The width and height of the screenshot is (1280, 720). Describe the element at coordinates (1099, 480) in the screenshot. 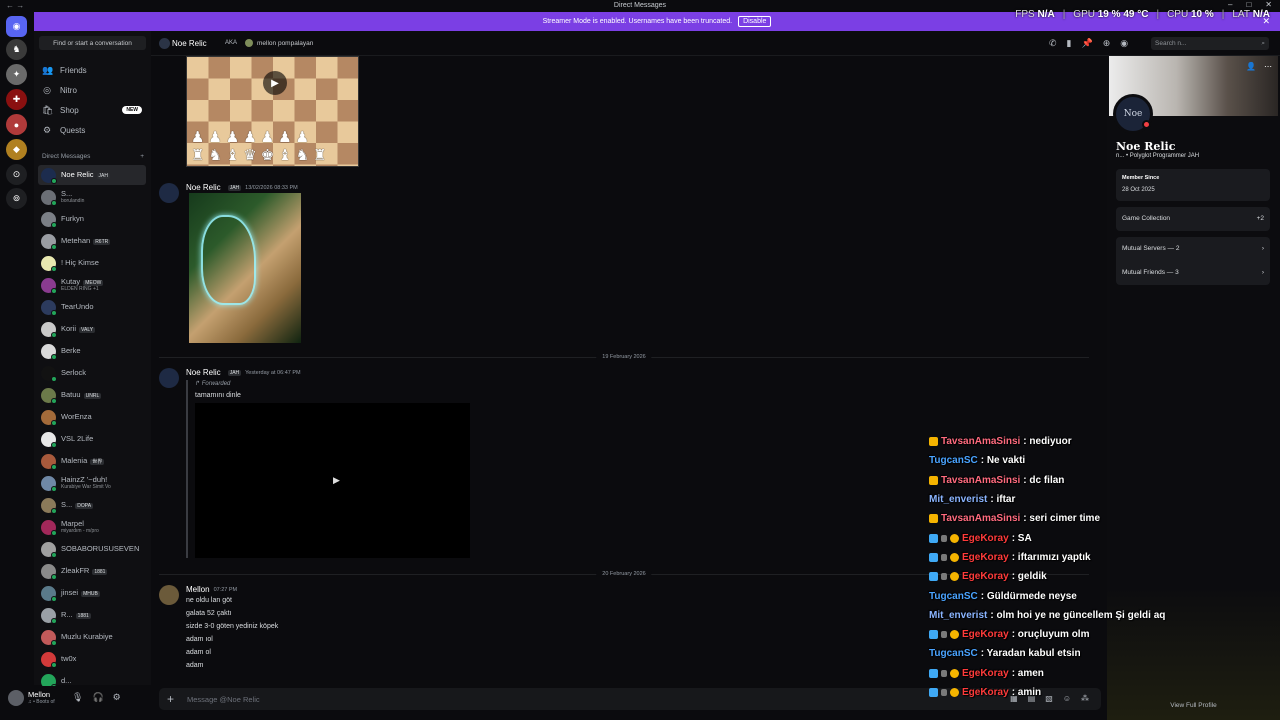

I see `stream-chat-line: TavsanAmaSinsi: dc filan` at that location.